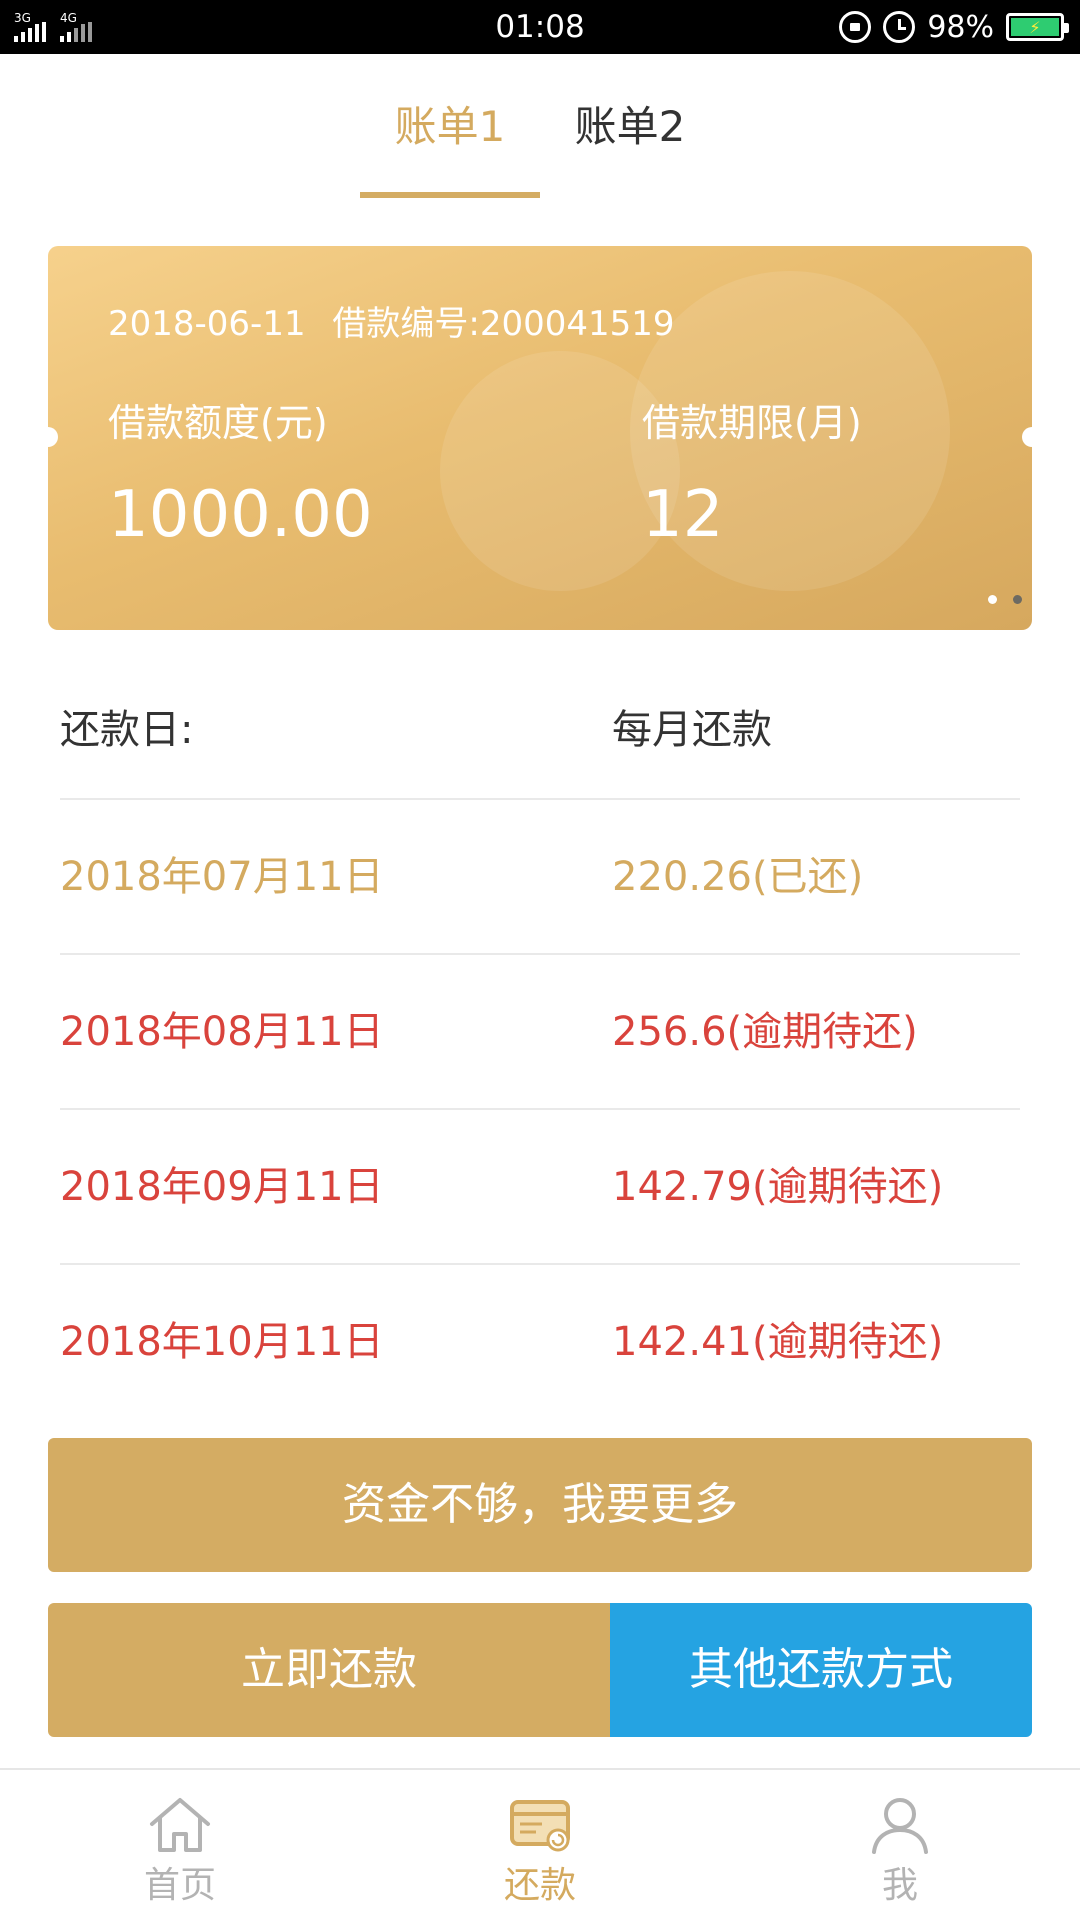 This screenshot has height=1920, width=1080. I want to click on schedule-row: 2018年09月11日 142.79(逾期待还), so click(540, 1187).